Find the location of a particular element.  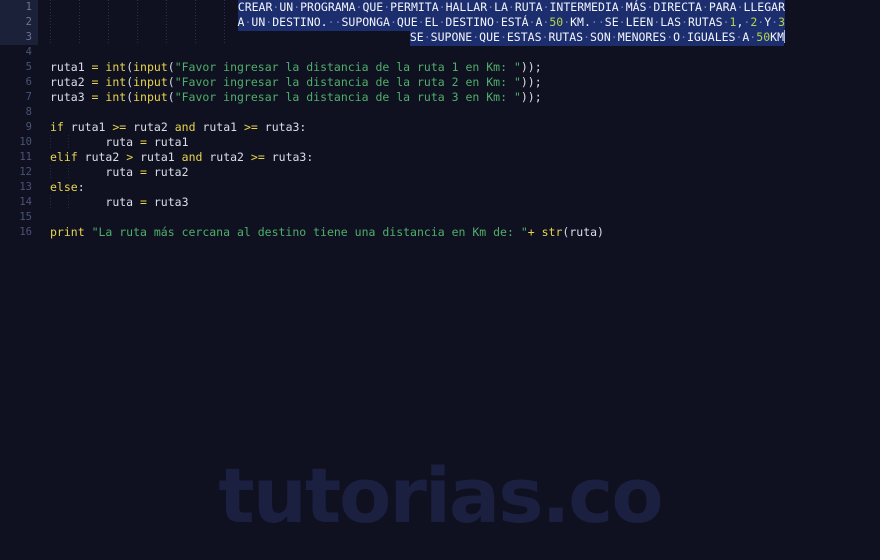

line-number: 14 is located at coordinates (25, 202).